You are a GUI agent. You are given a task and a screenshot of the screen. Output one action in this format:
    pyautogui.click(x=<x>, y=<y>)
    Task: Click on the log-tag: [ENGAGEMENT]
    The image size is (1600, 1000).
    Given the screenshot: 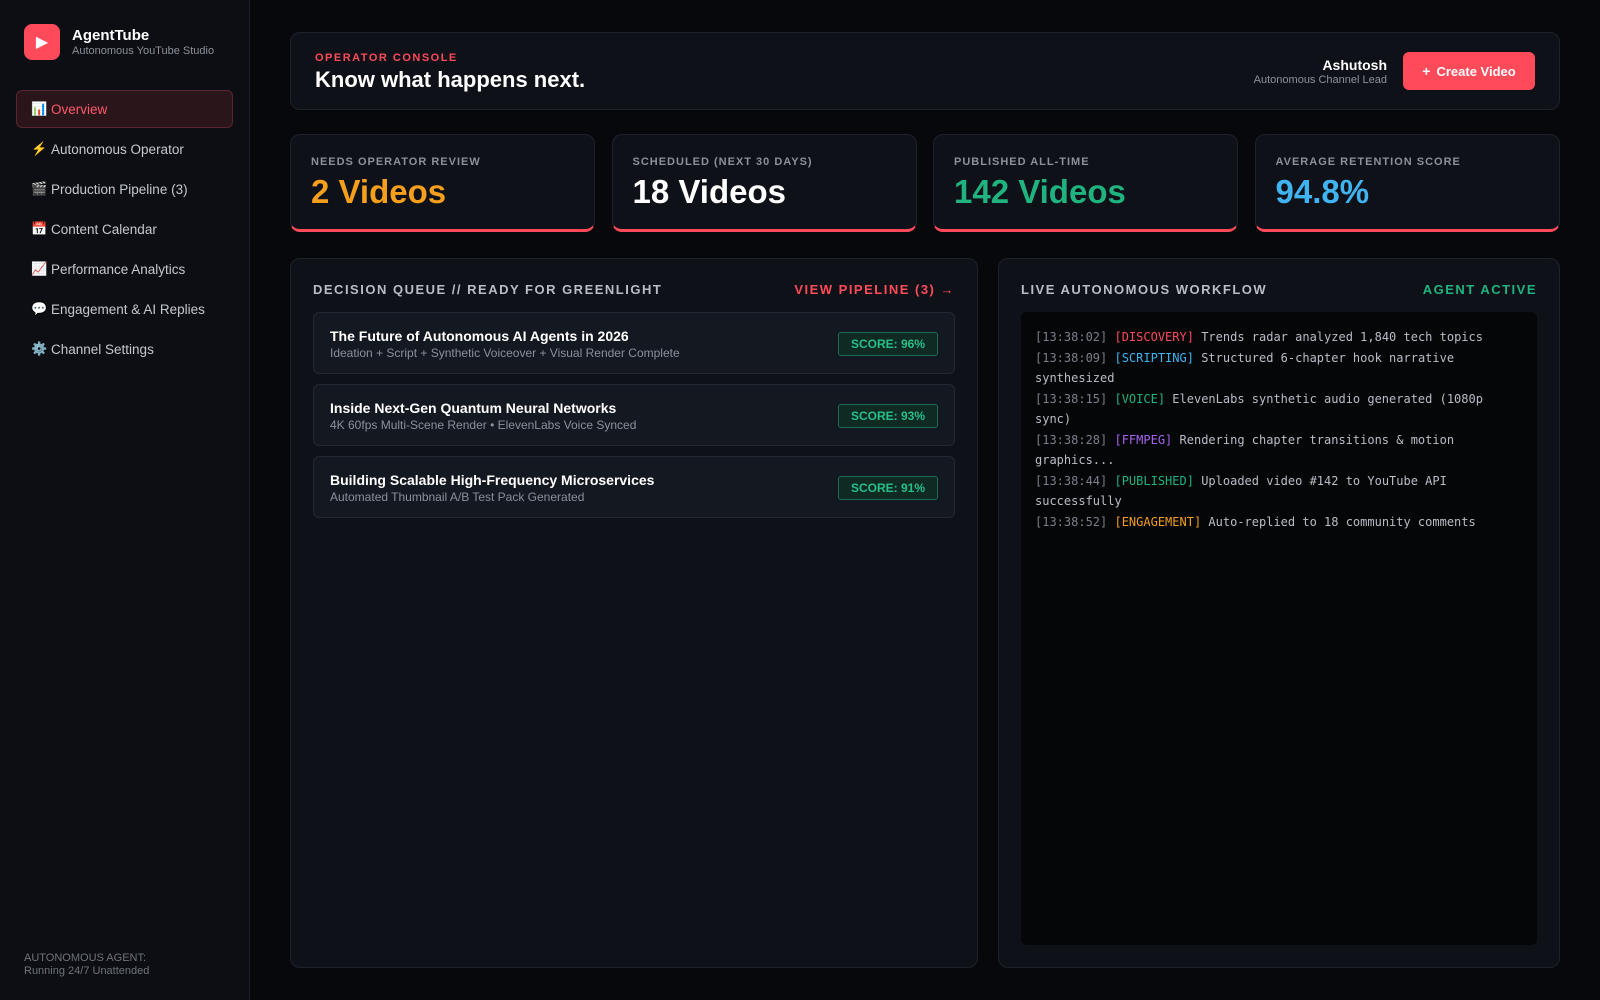 What is the action you would take?
    pyautogui.click(x=1158, y=521)
    